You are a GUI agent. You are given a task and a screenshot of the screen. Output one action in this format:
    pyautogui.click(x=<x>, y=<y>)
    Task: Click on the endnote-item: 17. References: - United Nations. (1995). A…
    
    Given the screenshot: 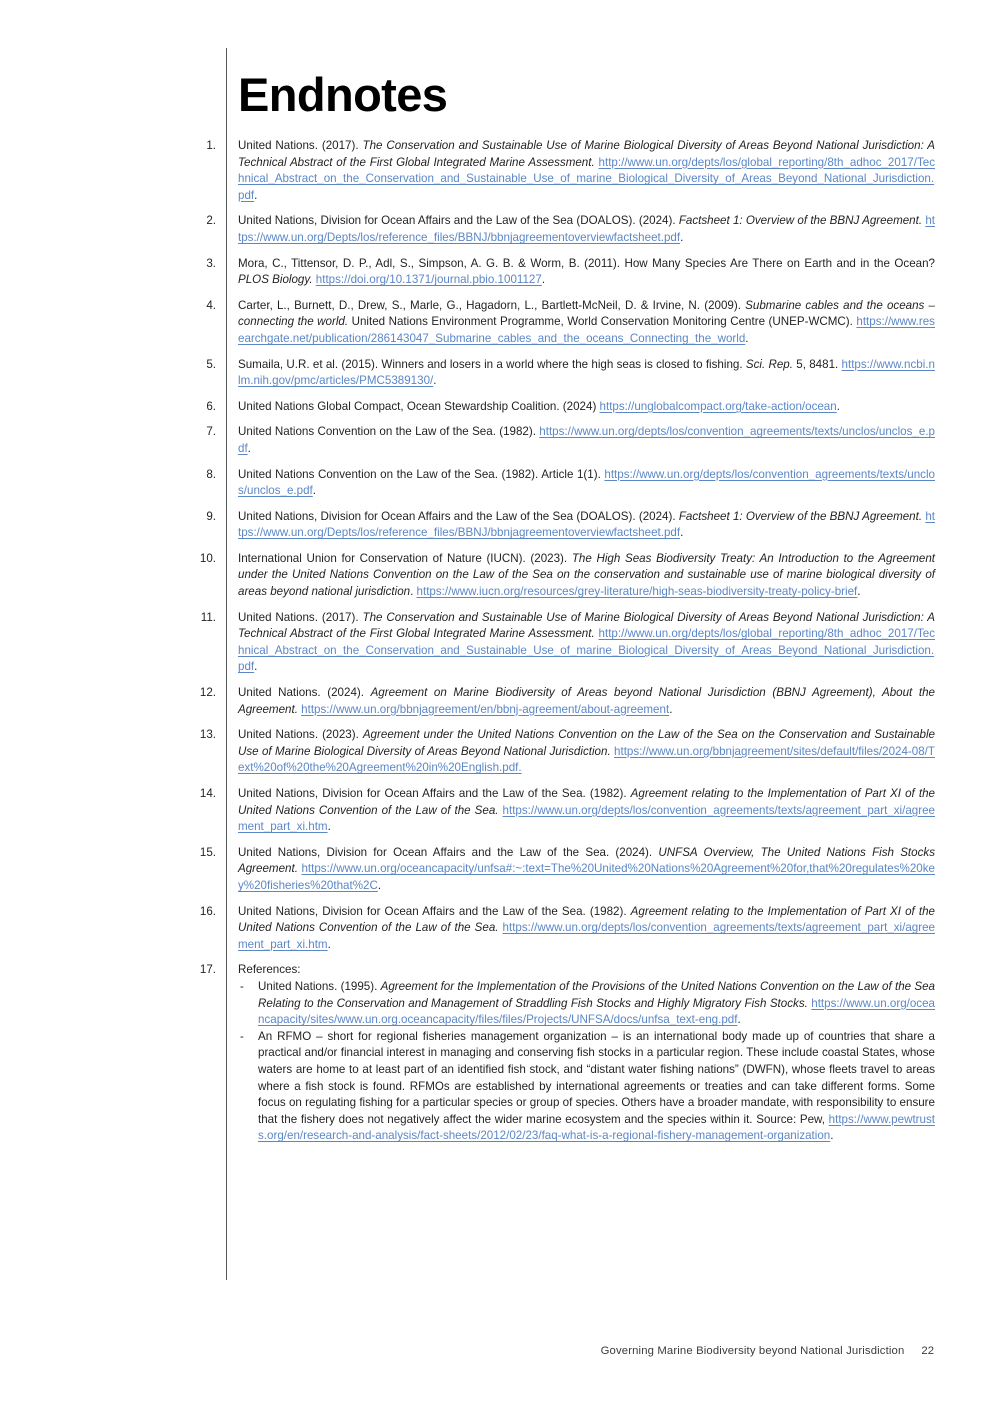 What is the action you would take?
    pyautogui.click(x=562, y=1053)
    